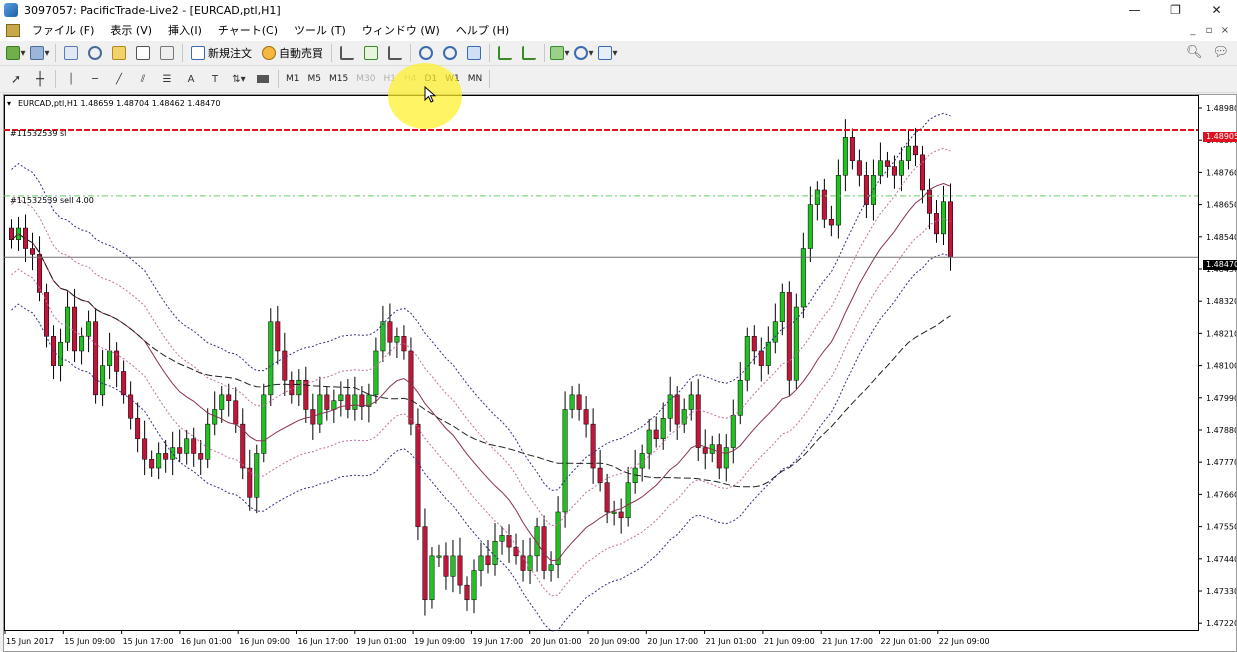 This screenshot has height=652, width=1237. I want to click on line-chart-icon, so click(395, 53).